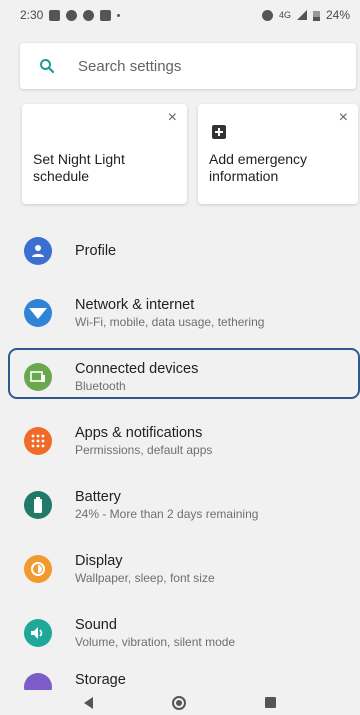  I want to click on notification-icon, so click(55, 15).